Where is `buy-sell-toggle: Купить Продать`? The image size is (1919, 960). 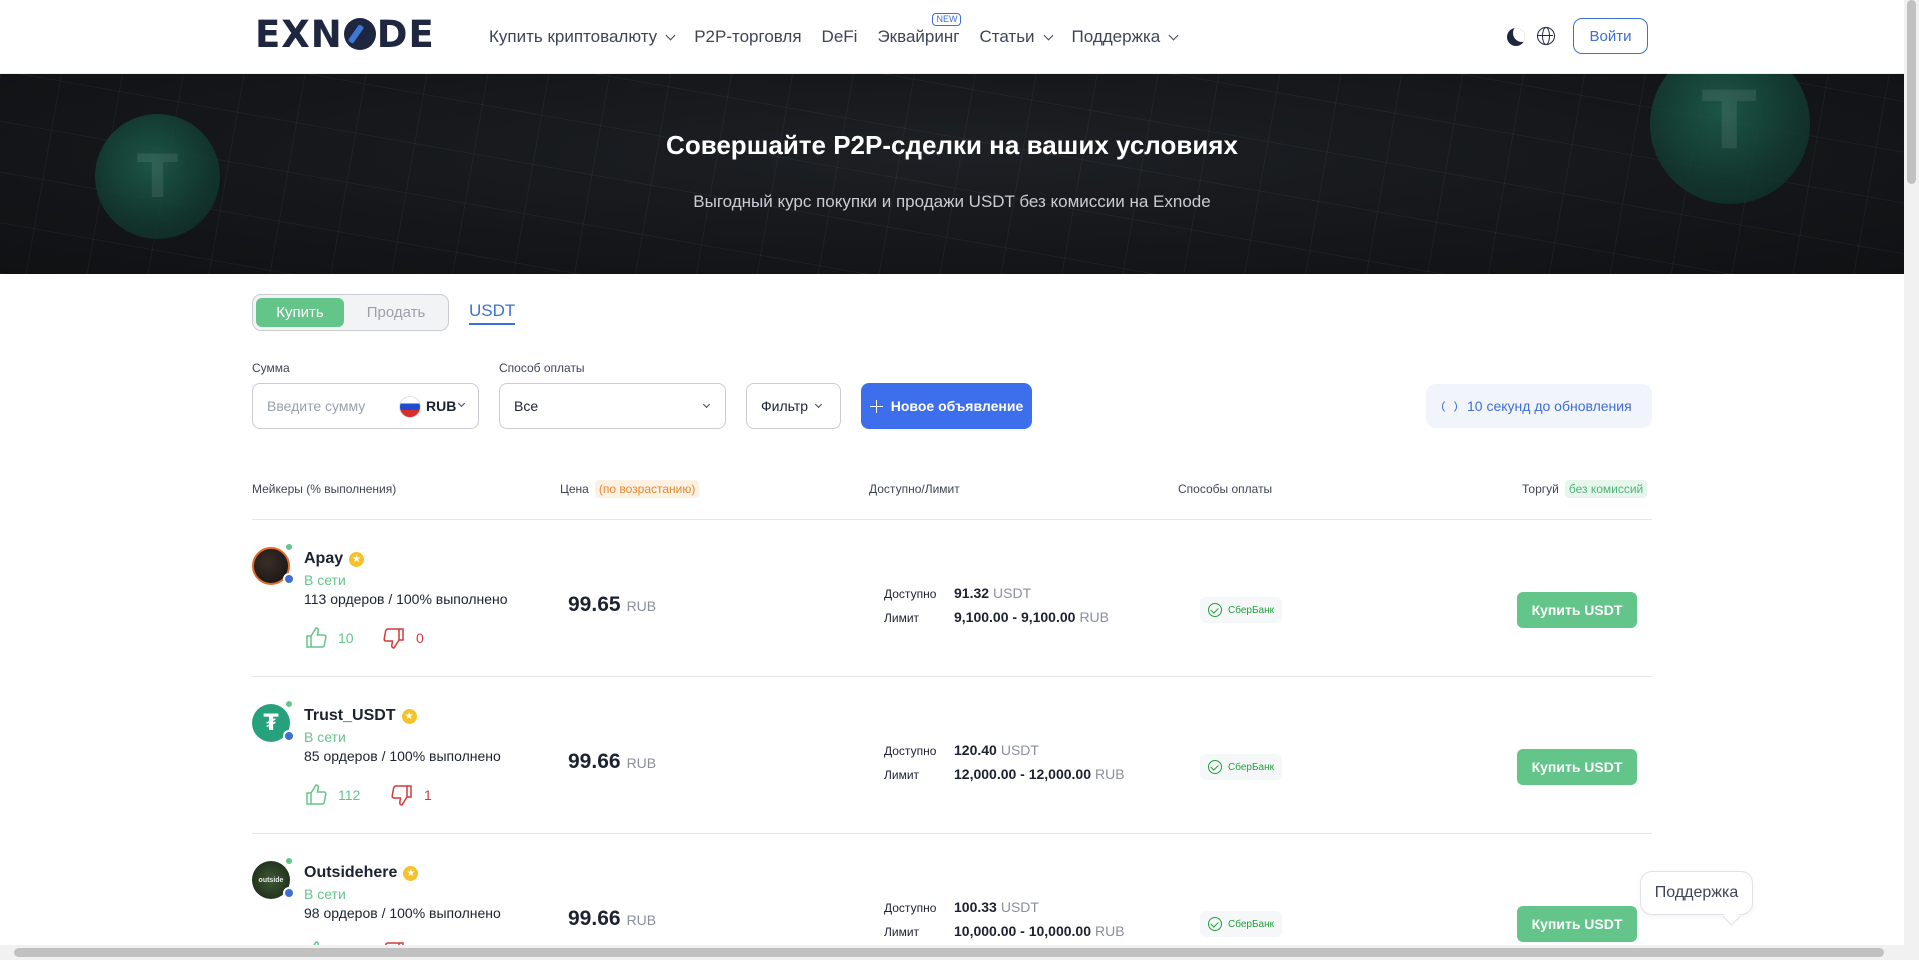
buy-sell-toggle: Купить Продать is located at coordinates (350, 312).